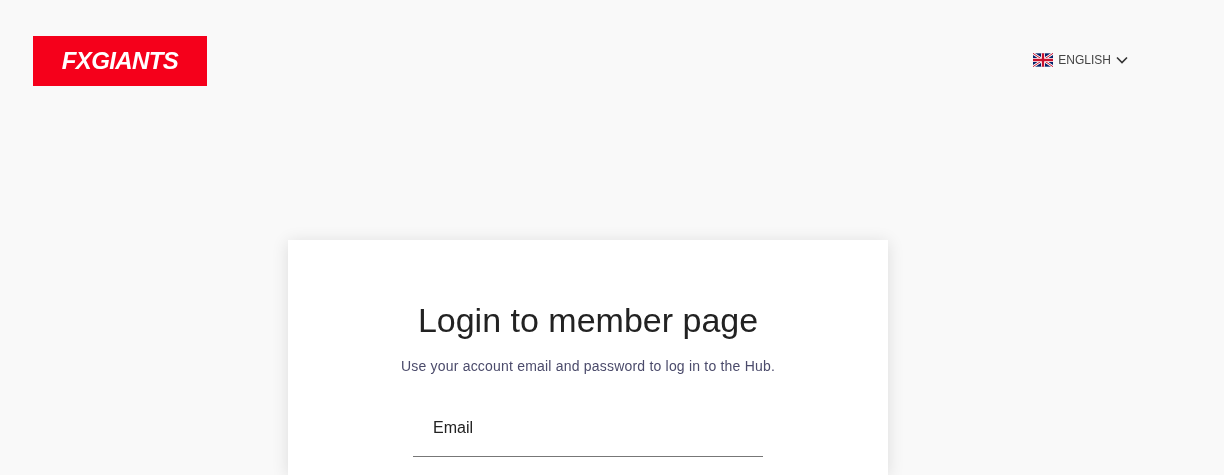 The height and width of the screenshot is (475, 1224). What do you see at coordinates (1043, 60) in the screenshot?
I see `uk-flag-icon` at bounding box center [1043, 60].